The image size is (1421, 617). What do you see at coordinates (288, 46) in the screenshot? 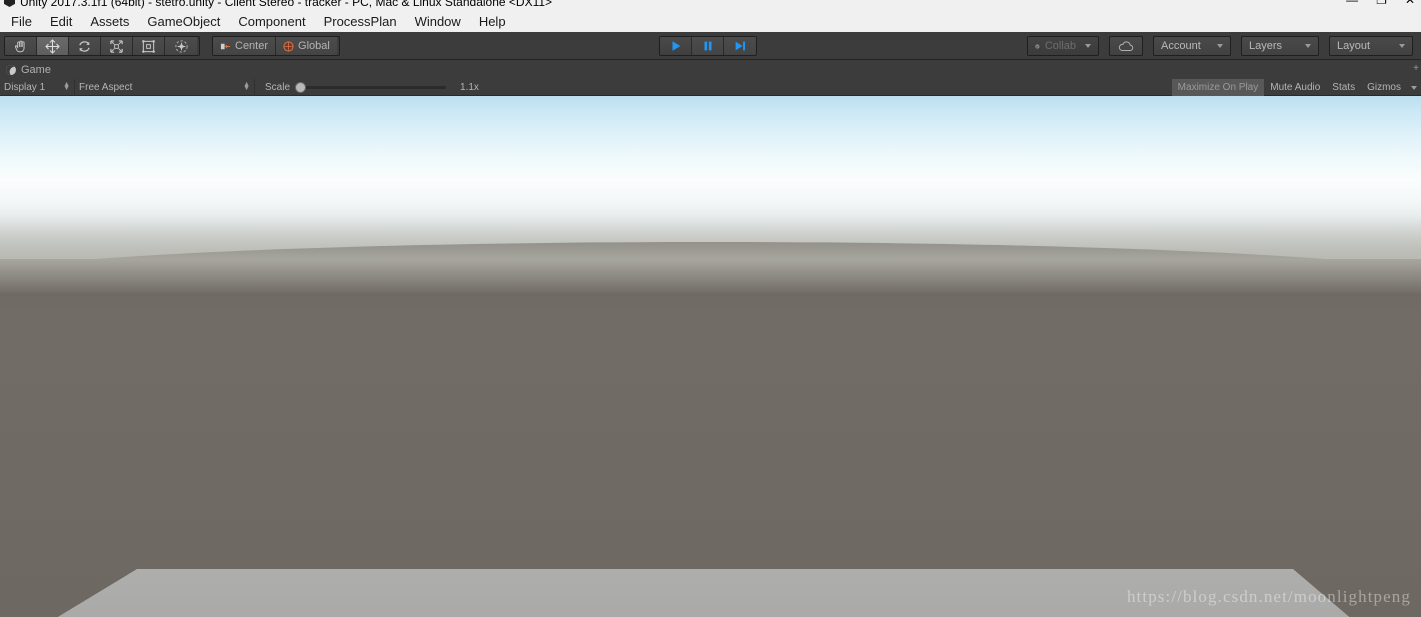
I see `globe-icon` at bounding box center [288, 46].